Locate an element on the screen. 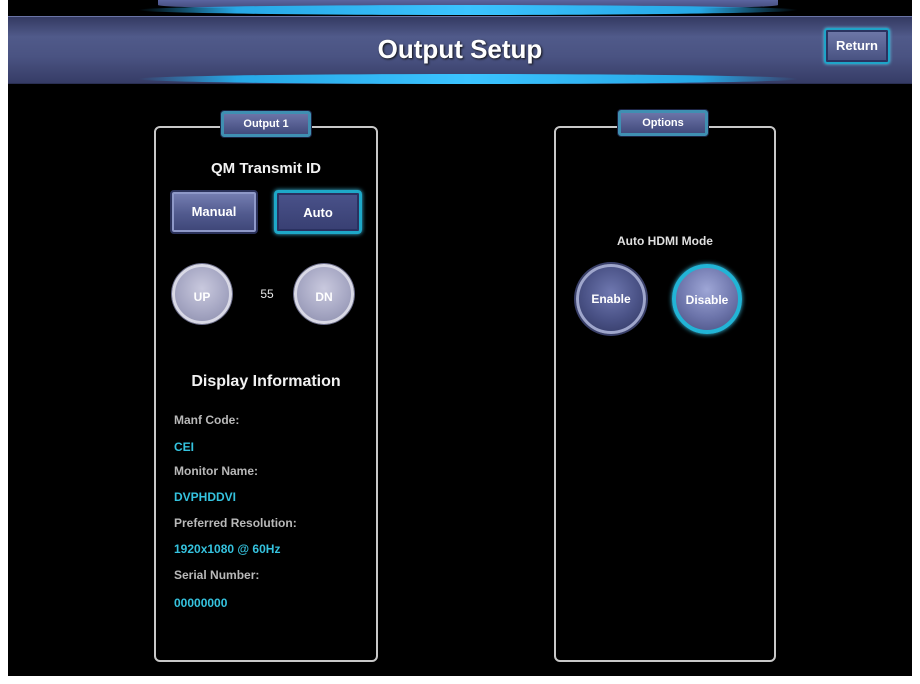  monitor-name-value: DVPHDDVI is located at coordinates (205, 497).